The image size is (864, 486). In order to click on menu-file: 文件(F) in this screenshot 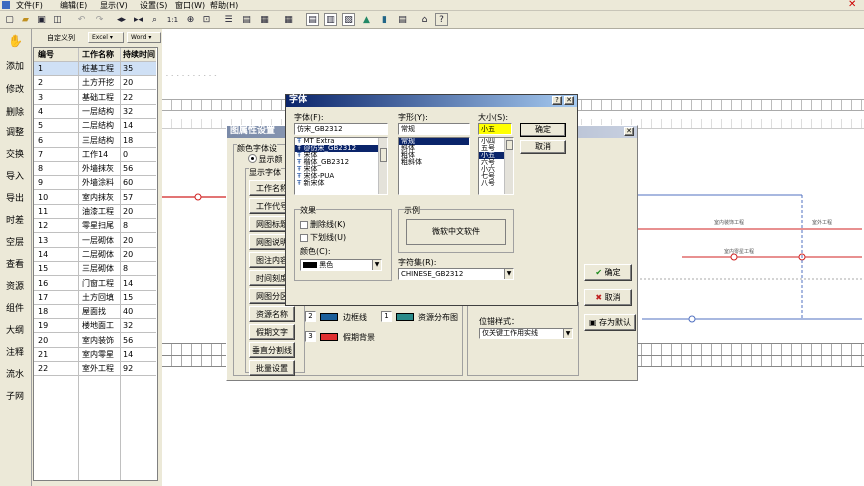, I will do `click(29, 5)`.